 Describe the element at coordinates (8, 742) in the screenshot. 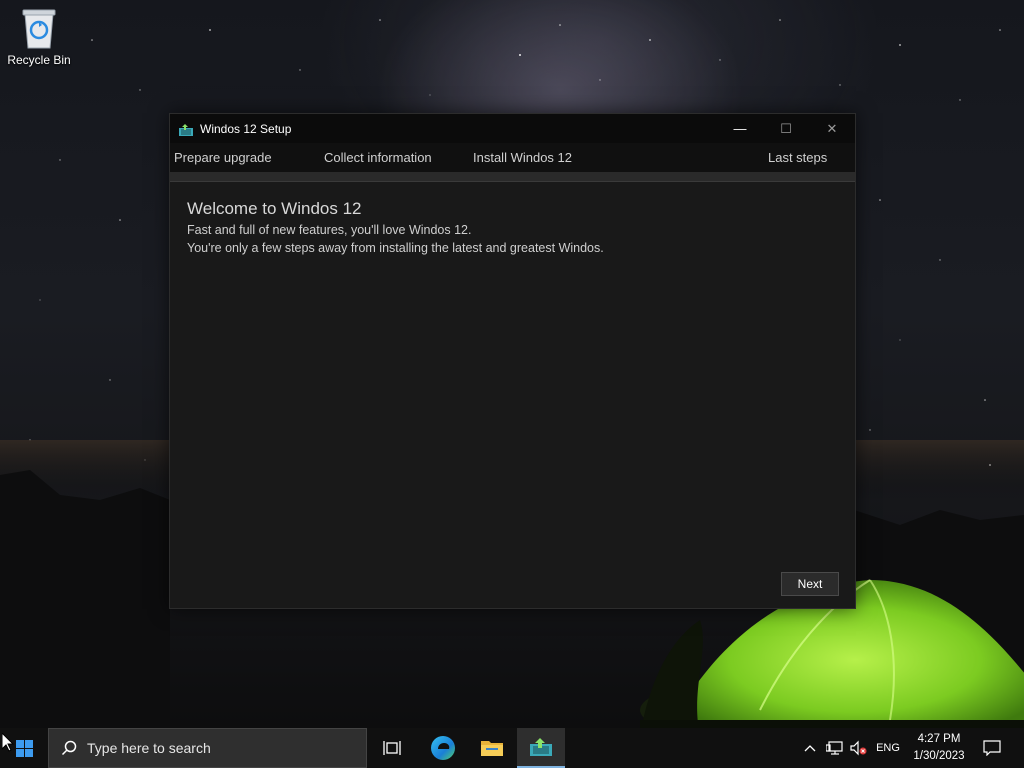

I see `mouse-cursor` at that location.